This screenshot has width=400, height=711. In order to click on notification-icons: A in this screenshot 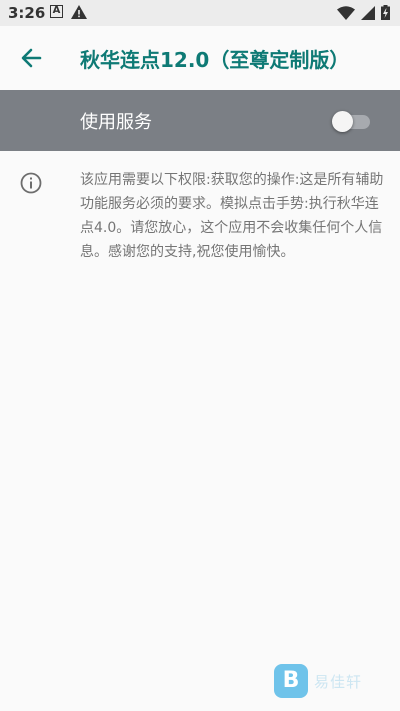, I will do `click(68, 12)`.